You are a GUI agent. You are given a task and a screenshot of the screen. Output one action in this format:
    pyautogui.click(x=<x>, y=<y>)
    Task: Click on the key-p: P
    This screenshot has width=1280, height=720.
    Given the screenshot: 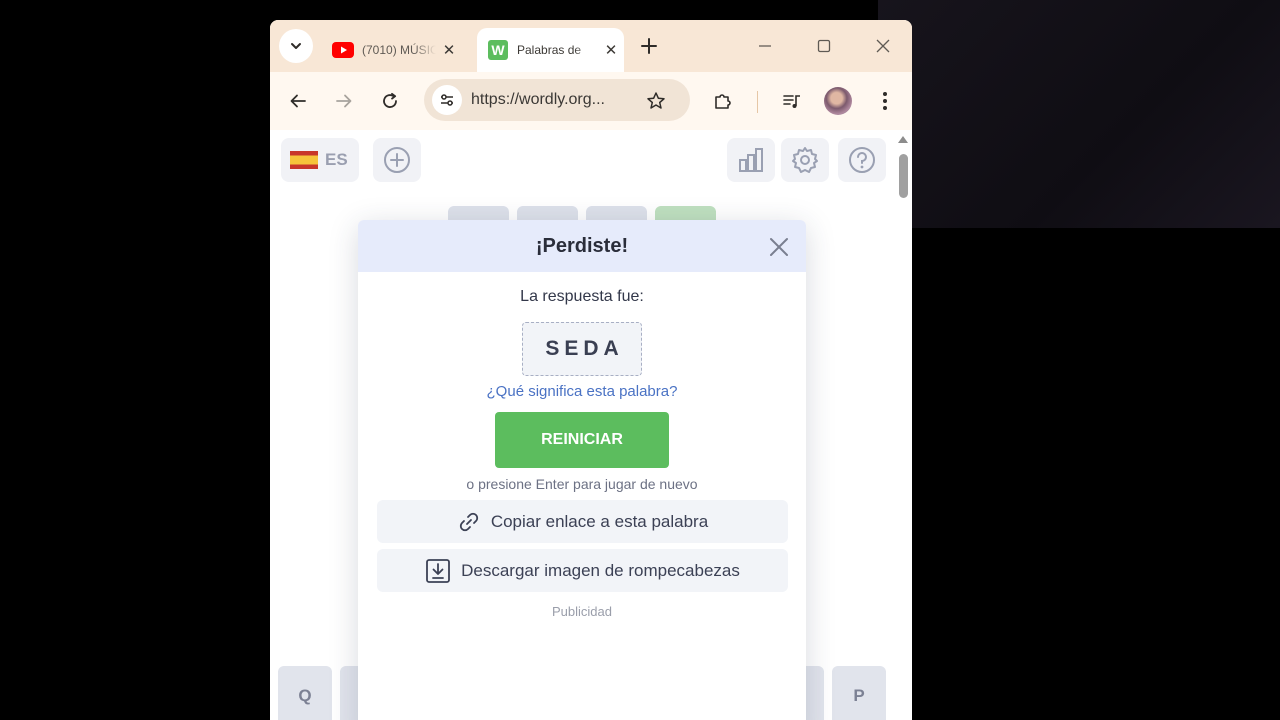 What is the action you would take?
    pyautogui.click(x=859, y=693)
    